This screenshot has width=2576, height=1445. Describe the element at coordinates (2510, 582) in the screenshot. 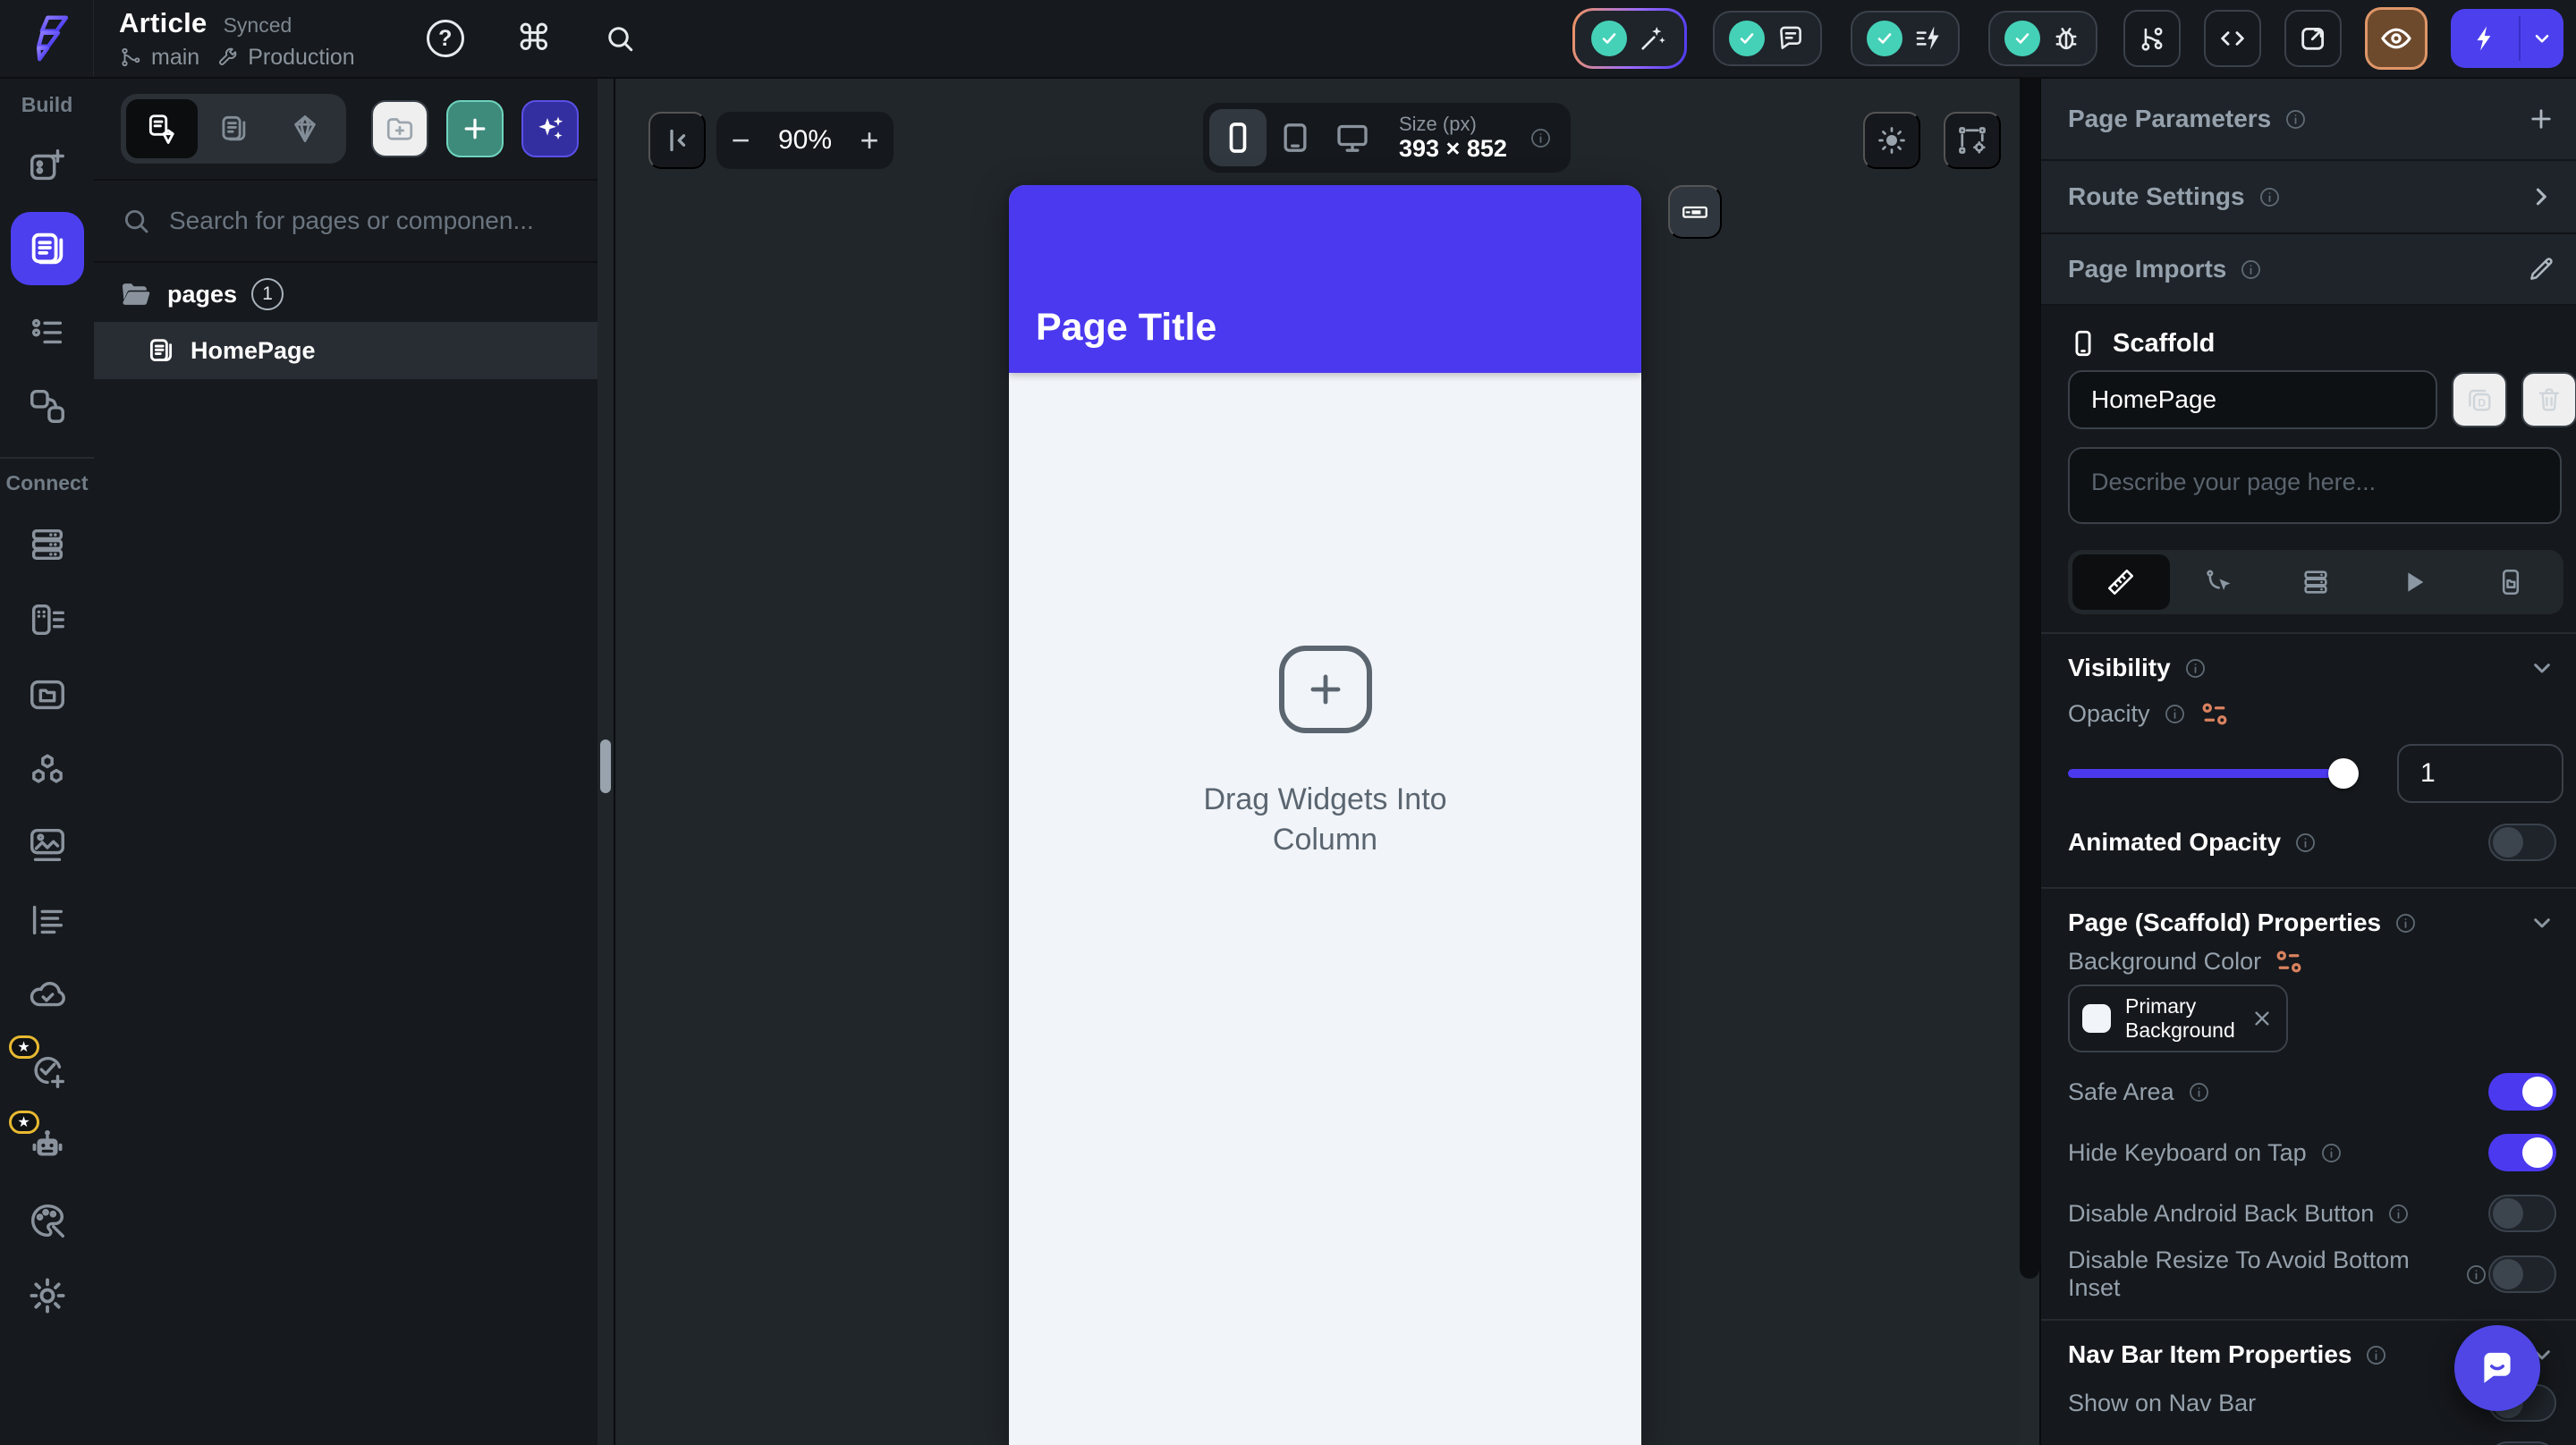

I see `tab-device-docs` at that location.